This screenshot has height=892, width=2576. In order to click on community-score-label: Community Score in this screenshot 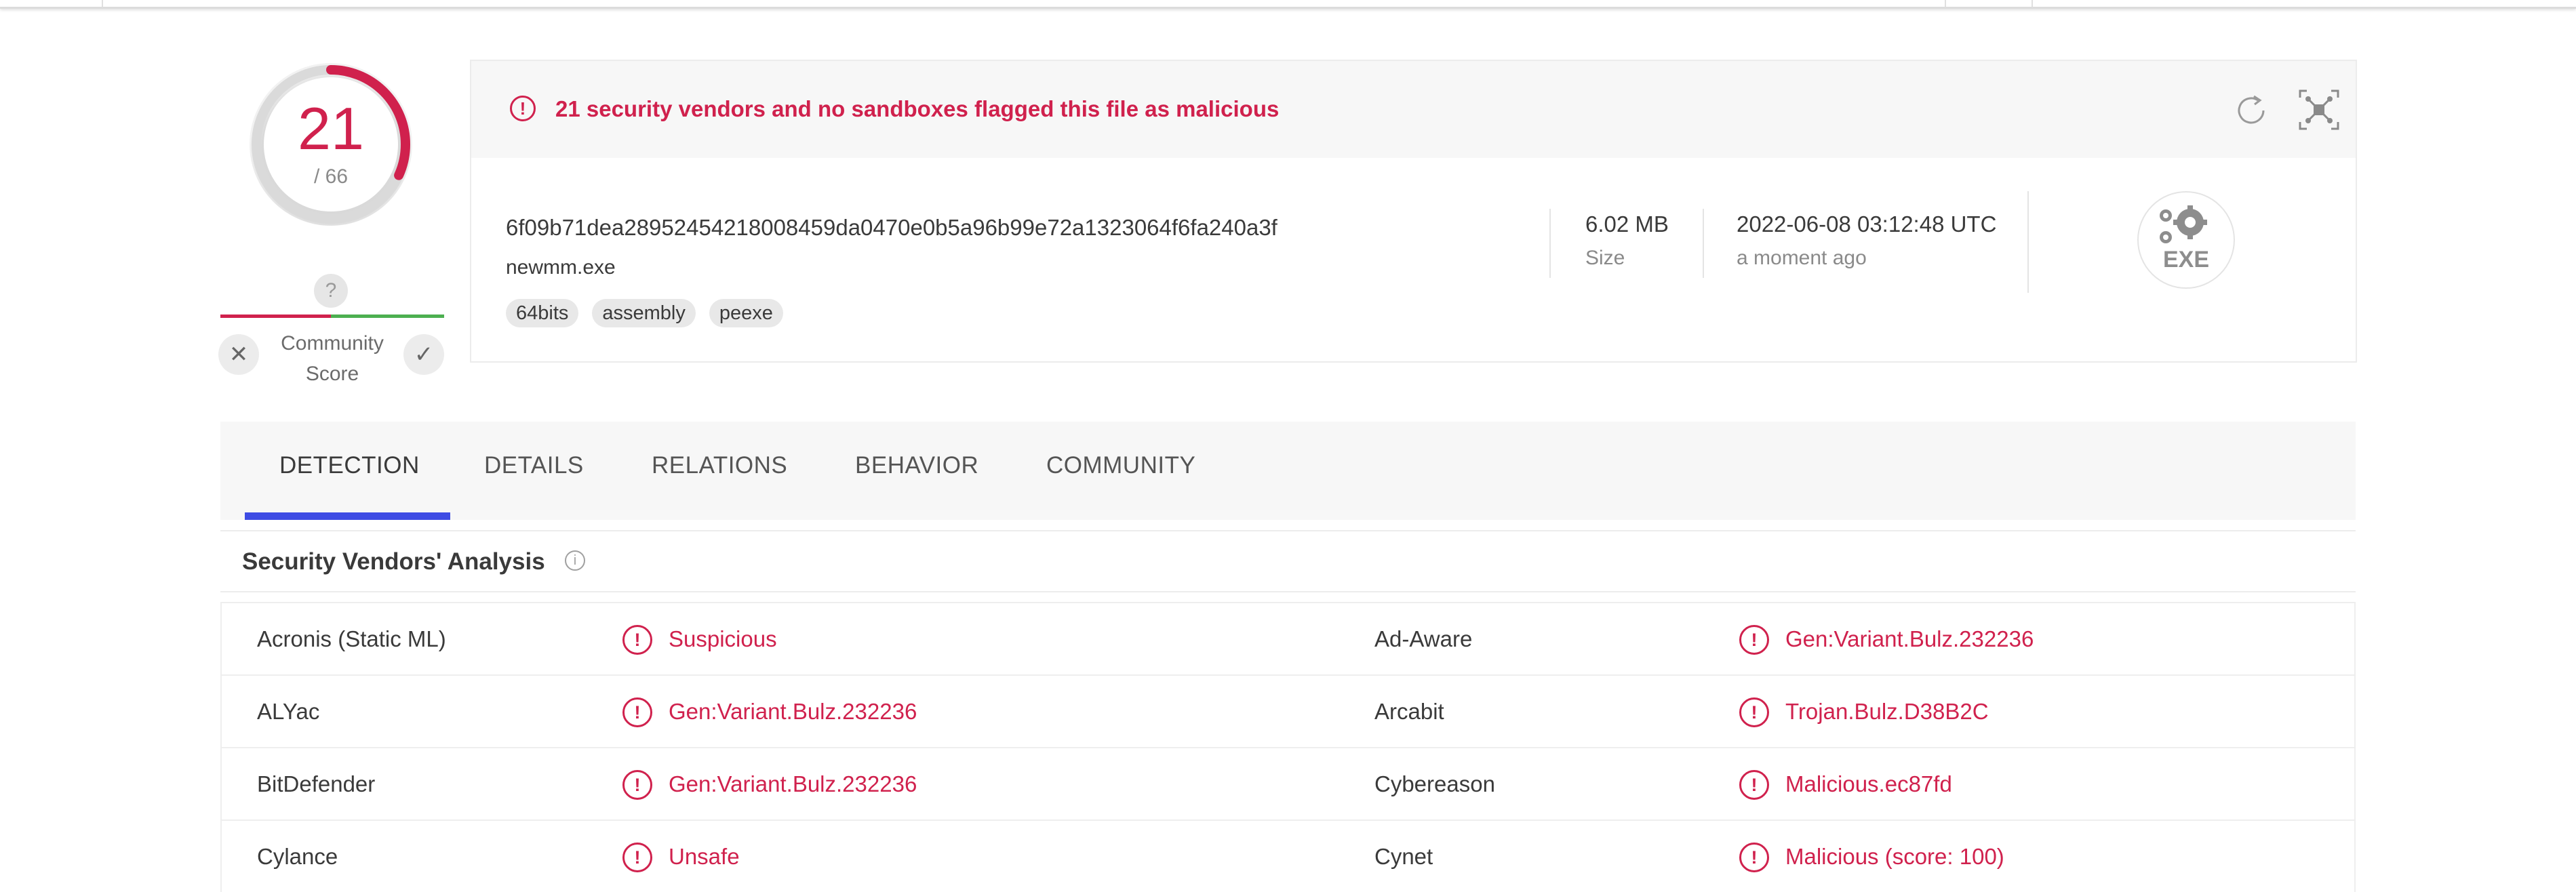, I will do `click(333, 358)`.